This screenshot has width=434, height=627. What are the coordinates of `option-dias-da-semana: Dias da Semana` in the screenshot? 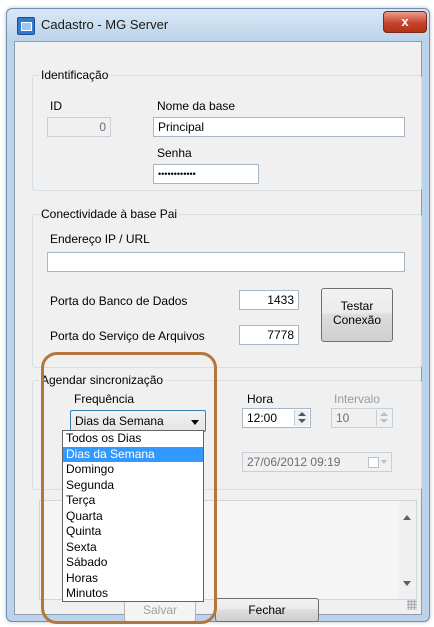 It's located at (133, 454).